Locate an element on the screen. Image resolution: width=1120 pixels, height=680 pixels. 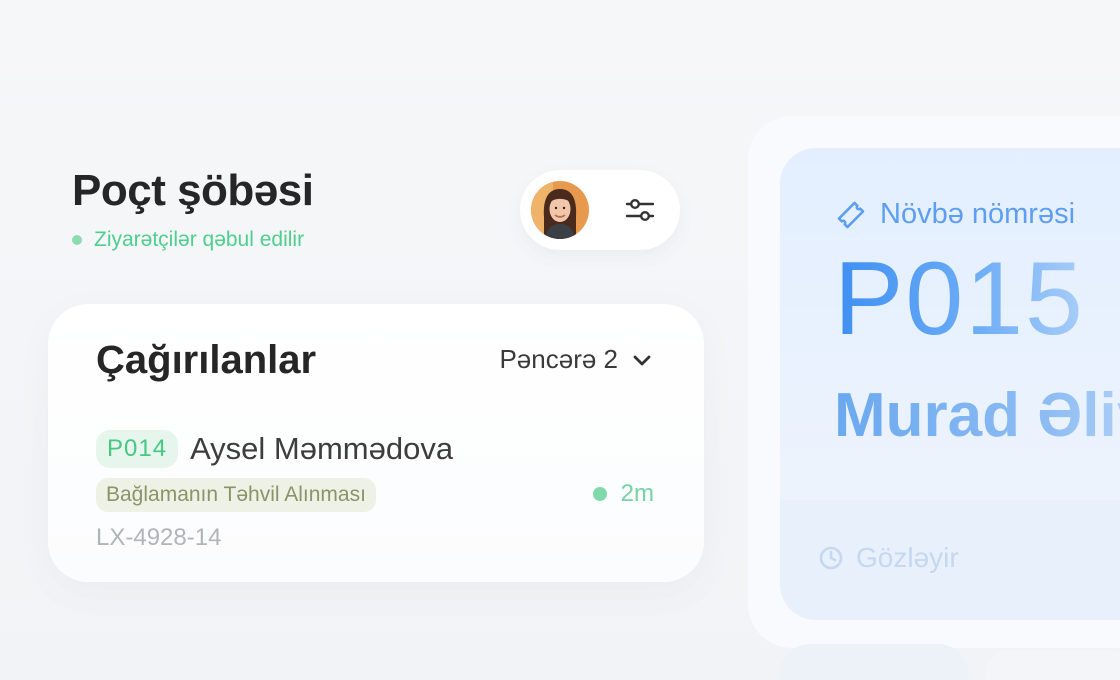
called-title: Çağırılanlar is located at coordinates (206, 360).